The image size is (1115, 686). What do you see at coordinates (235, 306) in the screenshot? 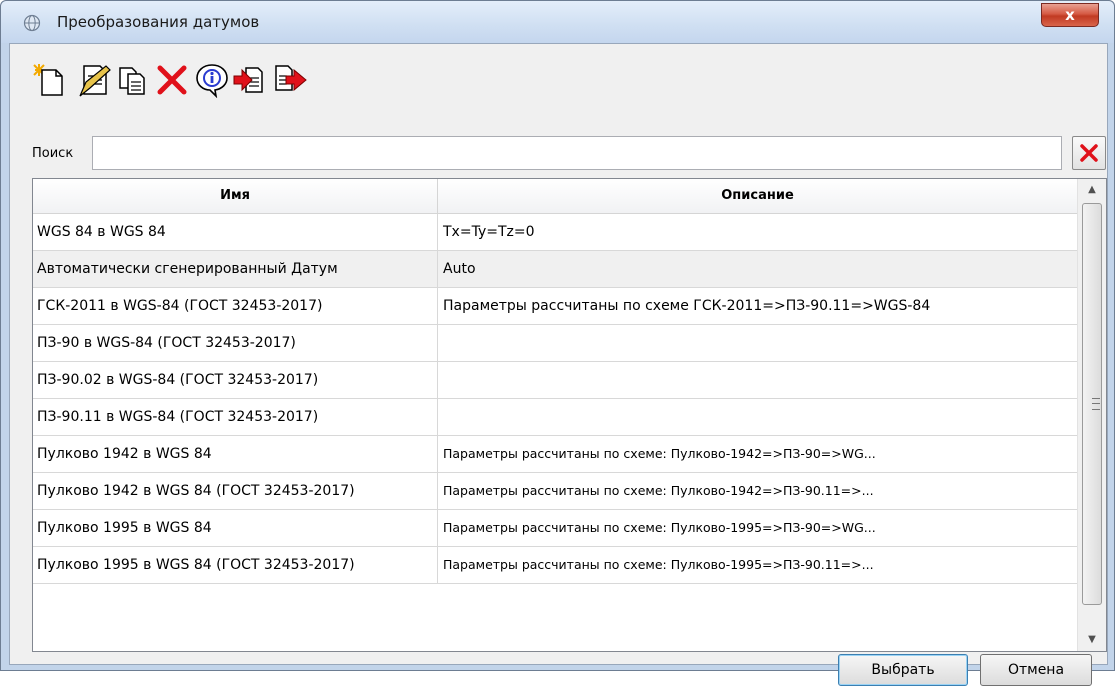
I see `cell-name: ГСК-2011 в WGS-84 (ГОСТ 32453-2017)` at bounding box center [235, 306].